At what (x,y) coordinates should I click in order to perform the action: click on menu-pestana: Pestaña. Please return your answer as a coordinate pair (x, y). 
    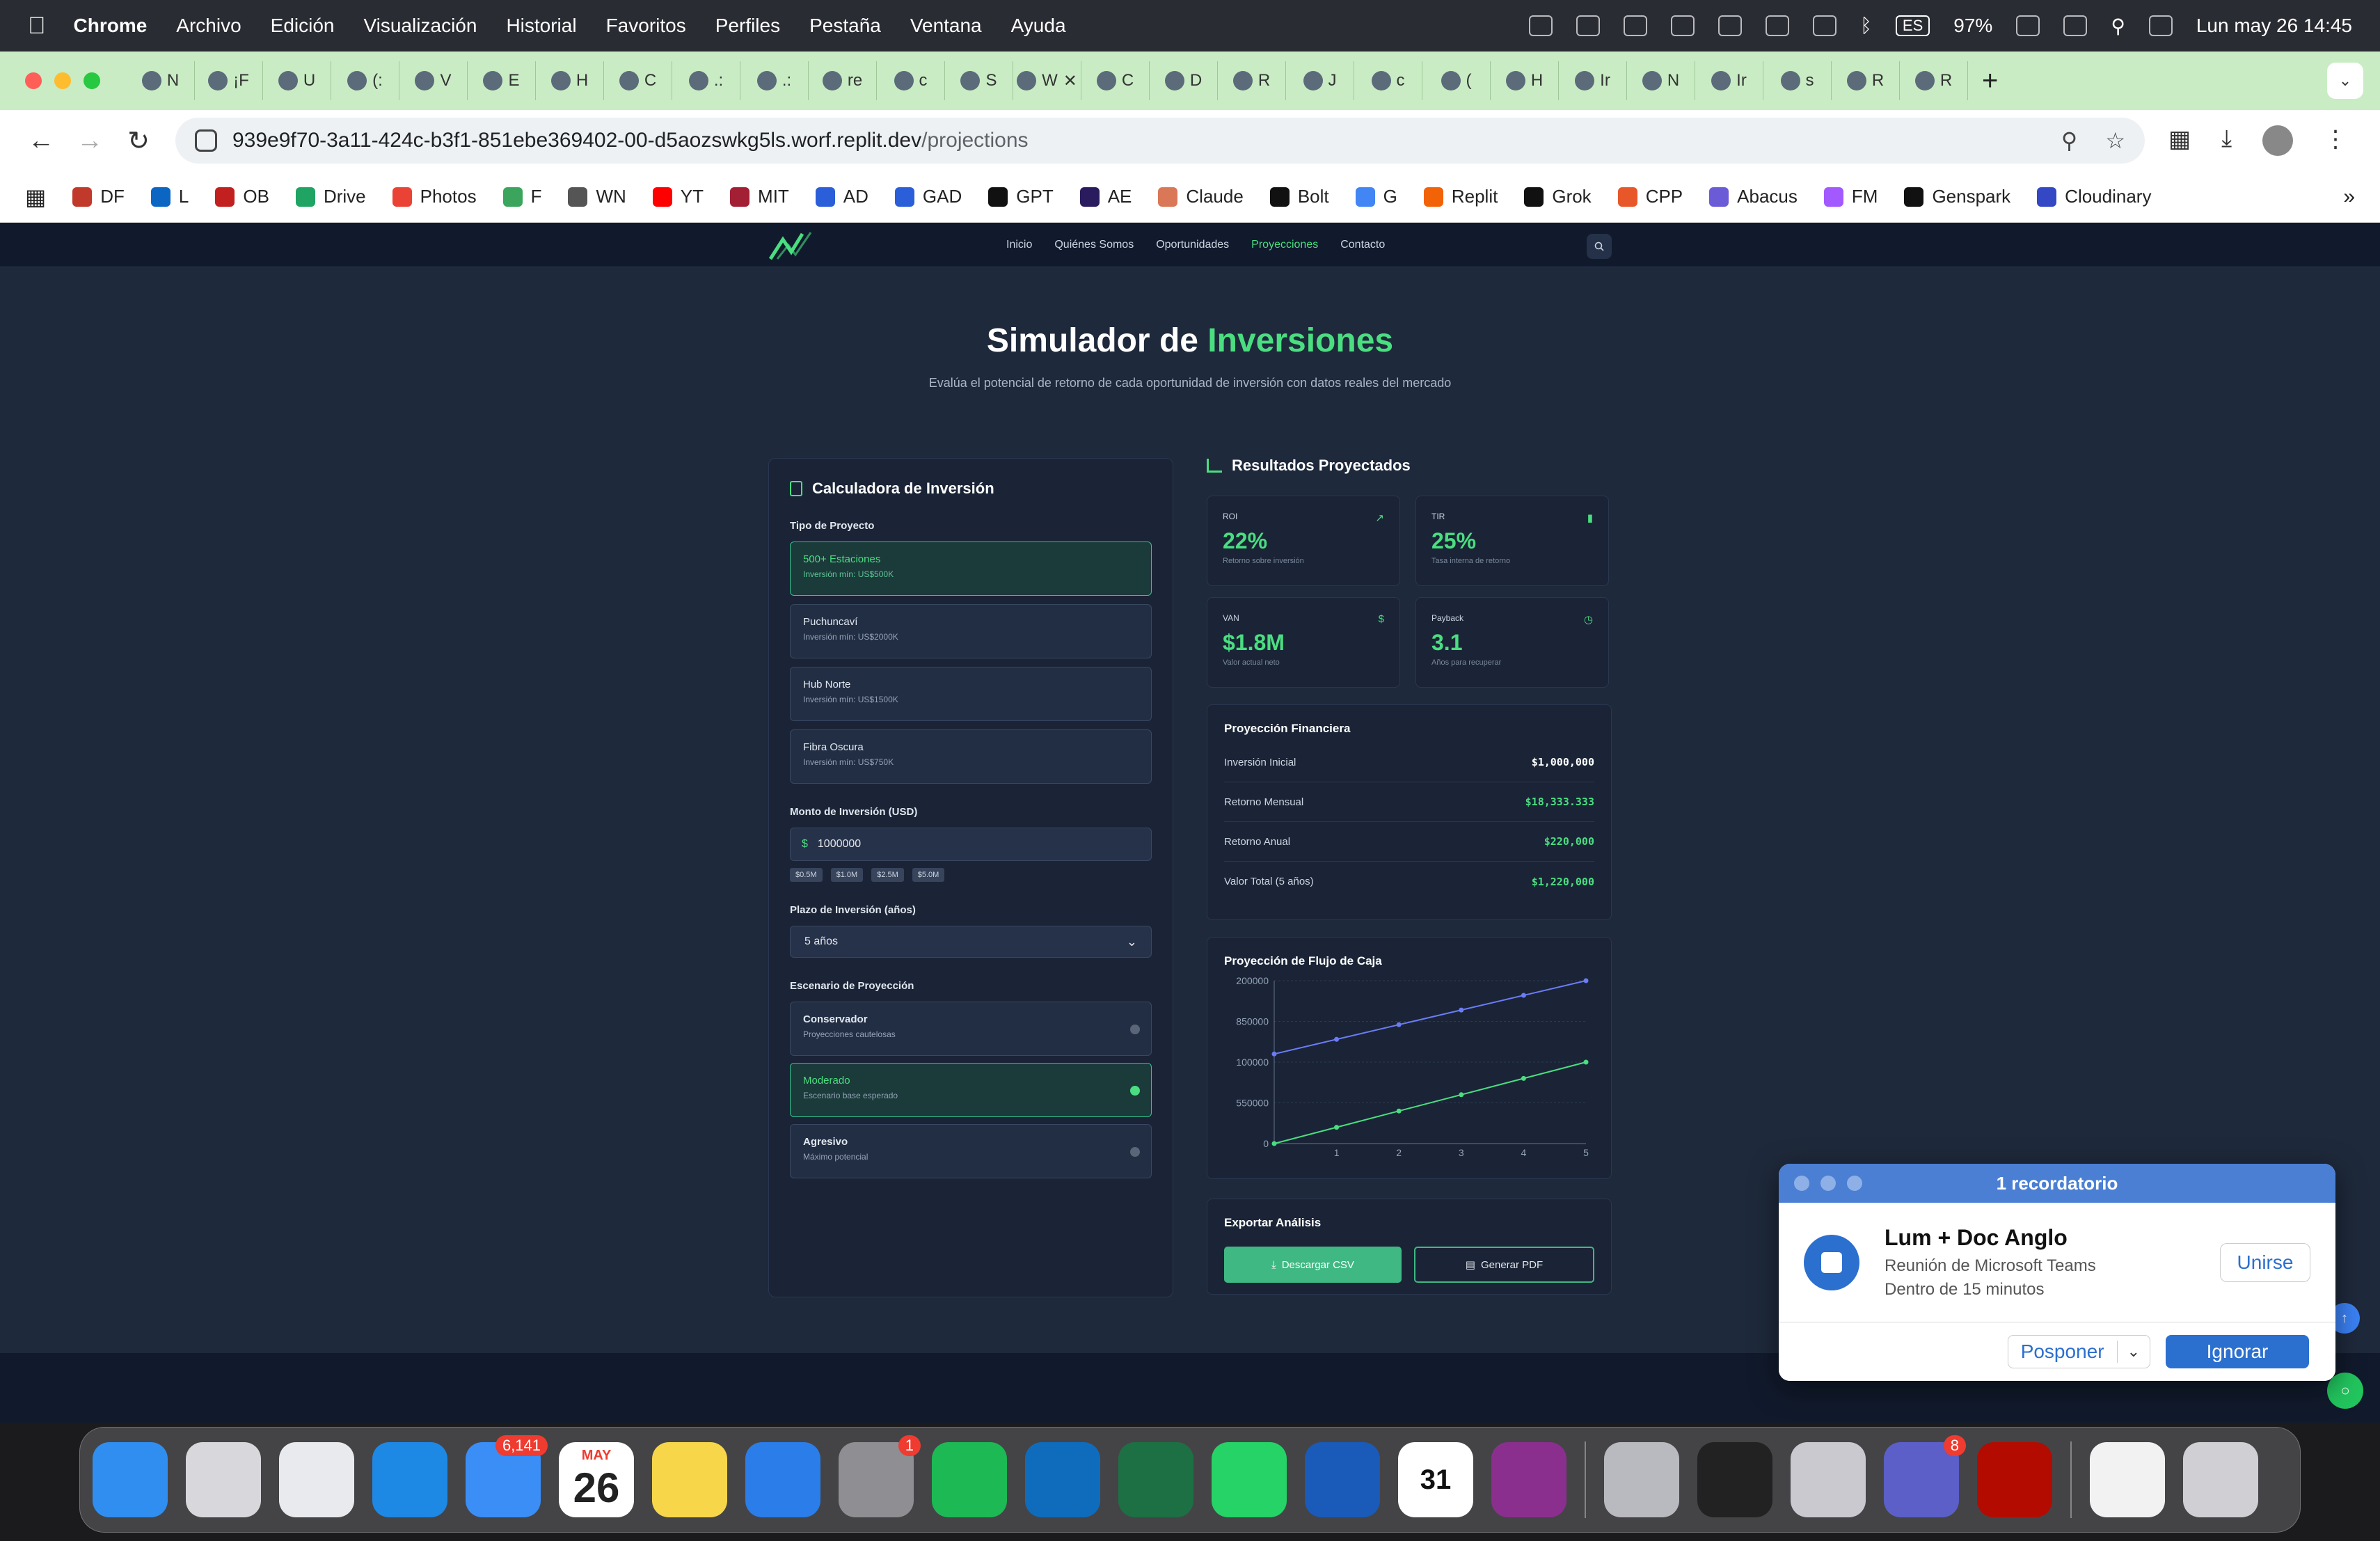
    Looking at the image, I should click on (845, 26).